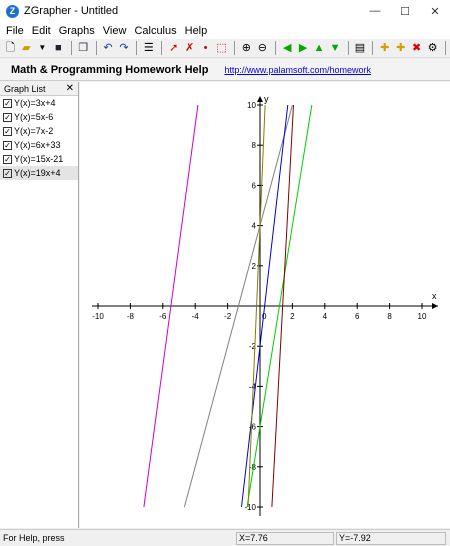 The width and height of the screenshot is (450, 546). I want to click on y-axis-arrow, so click(260, 99).